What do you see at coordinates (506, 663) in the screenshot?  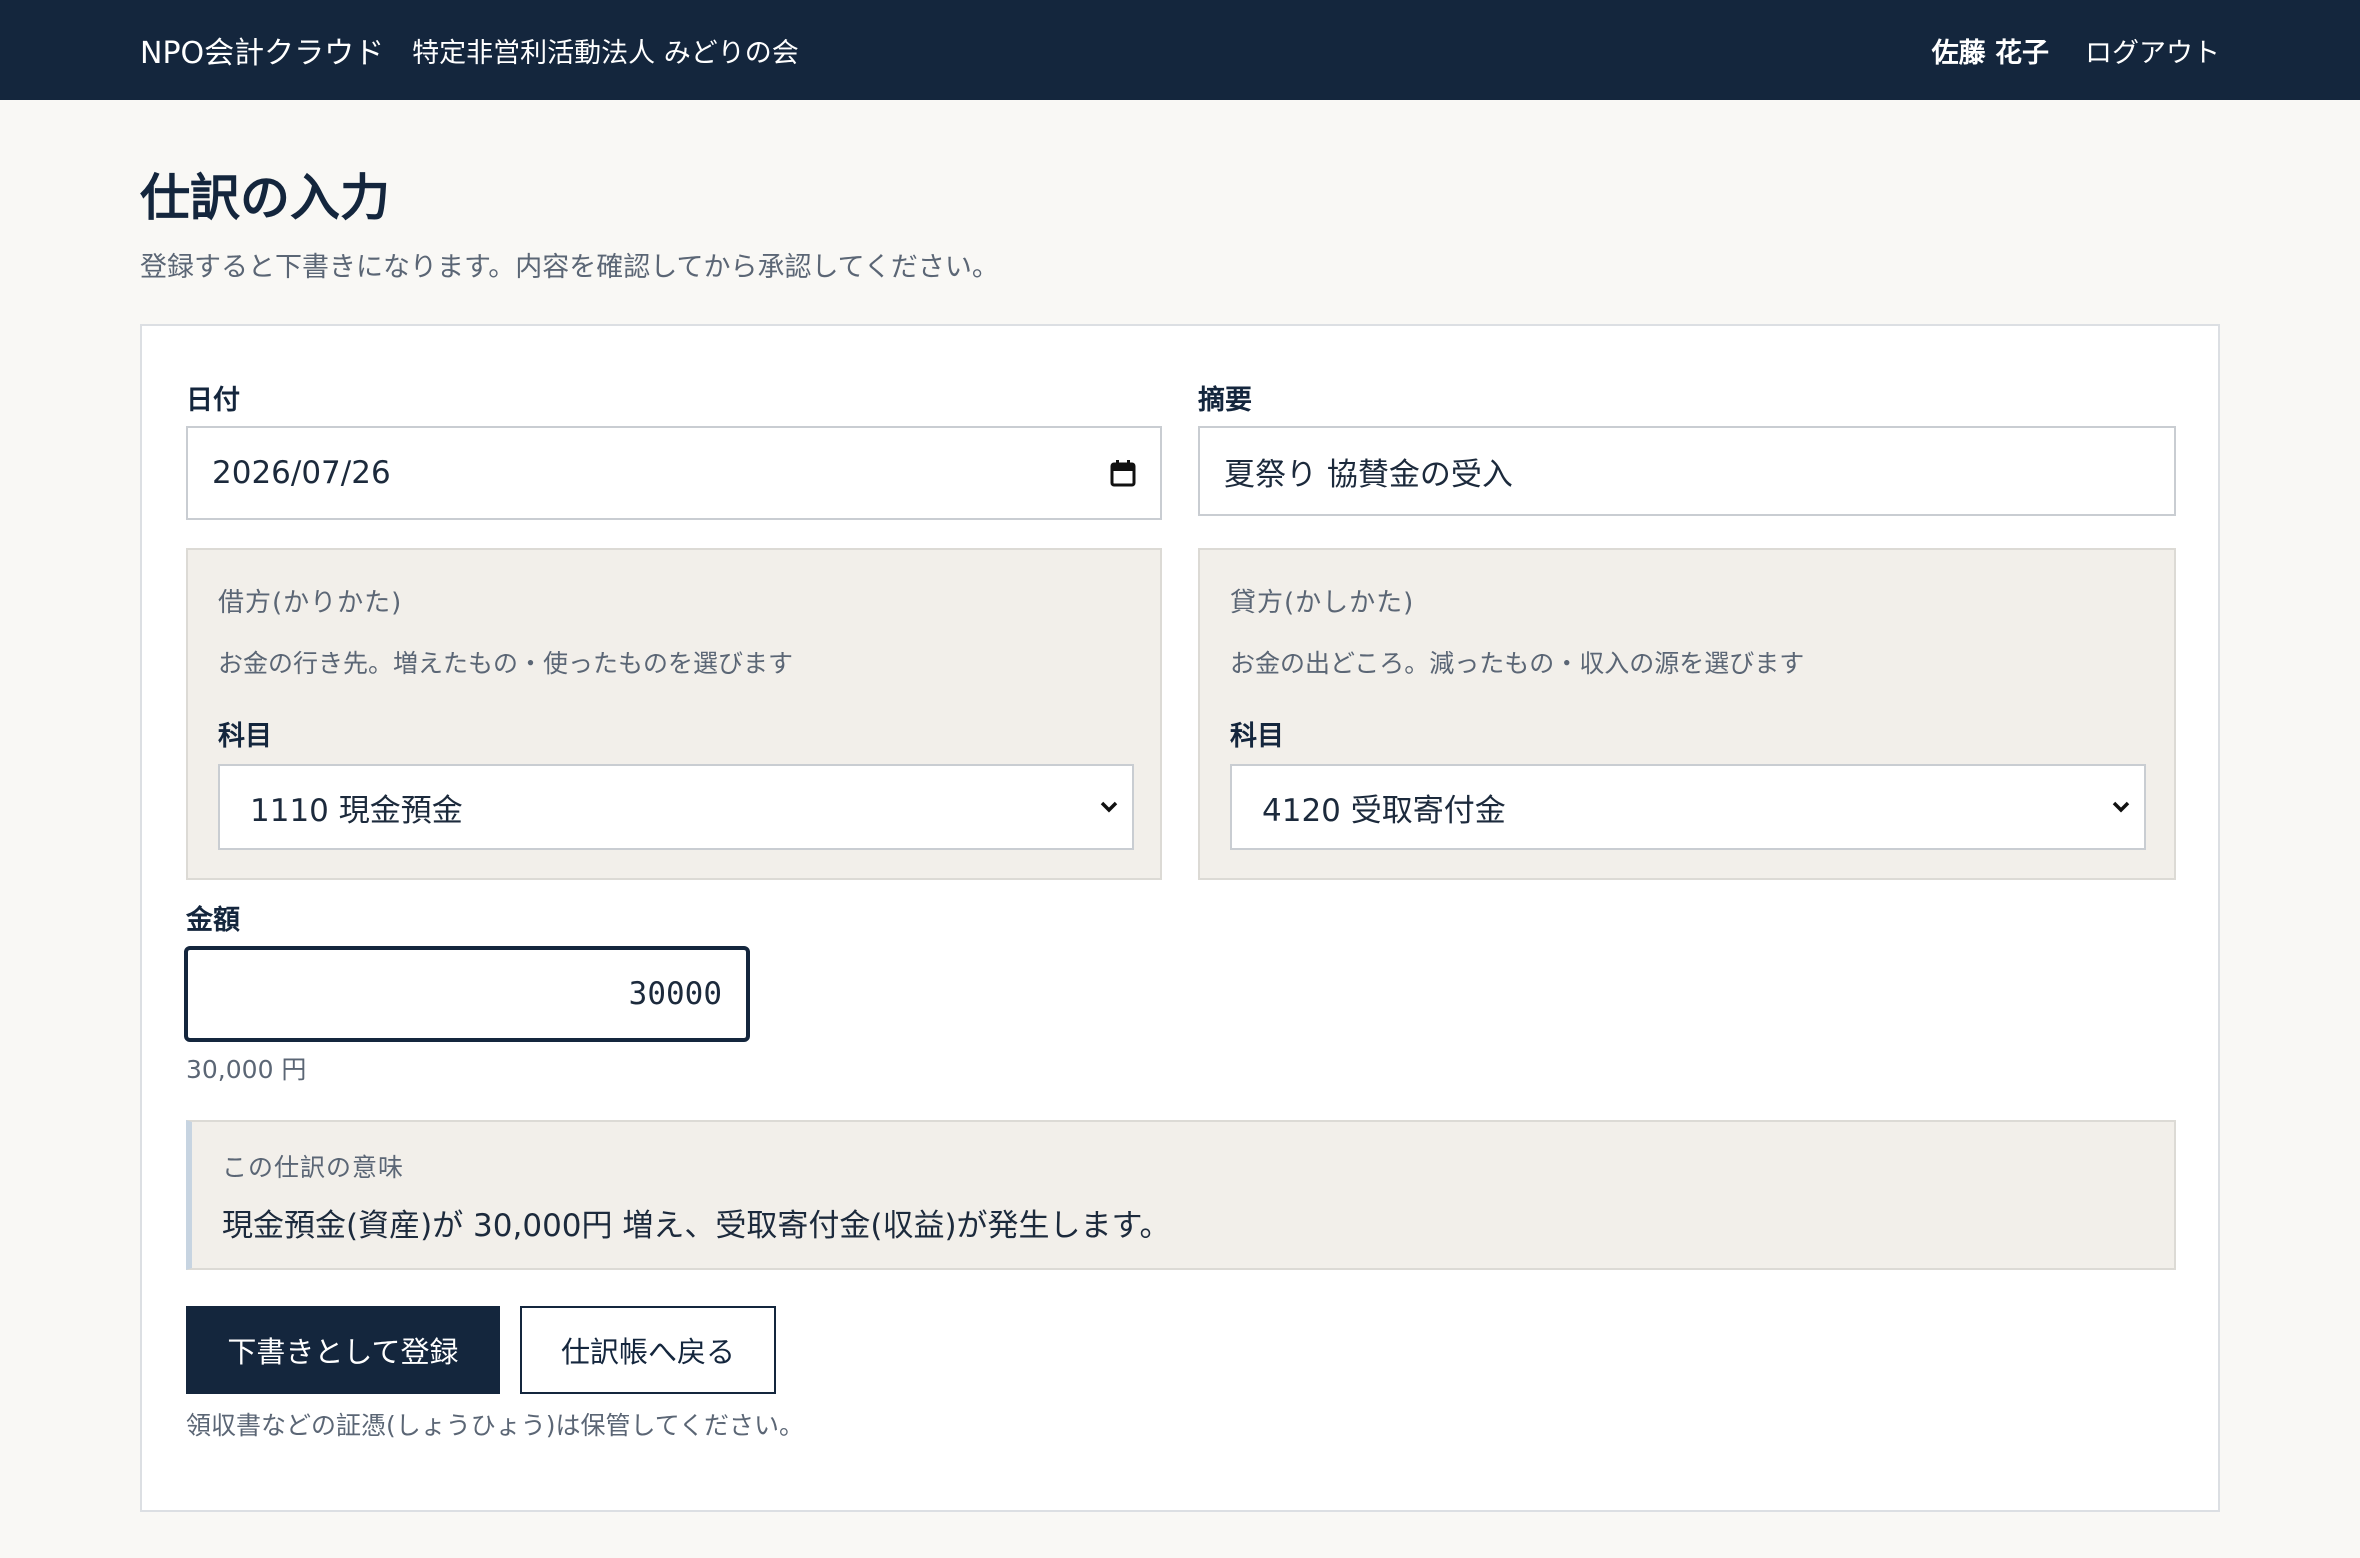 I see `debit-help-text: お金の行き先。増えたもの・使ったものを選びます` at bounding box center [506, 663].